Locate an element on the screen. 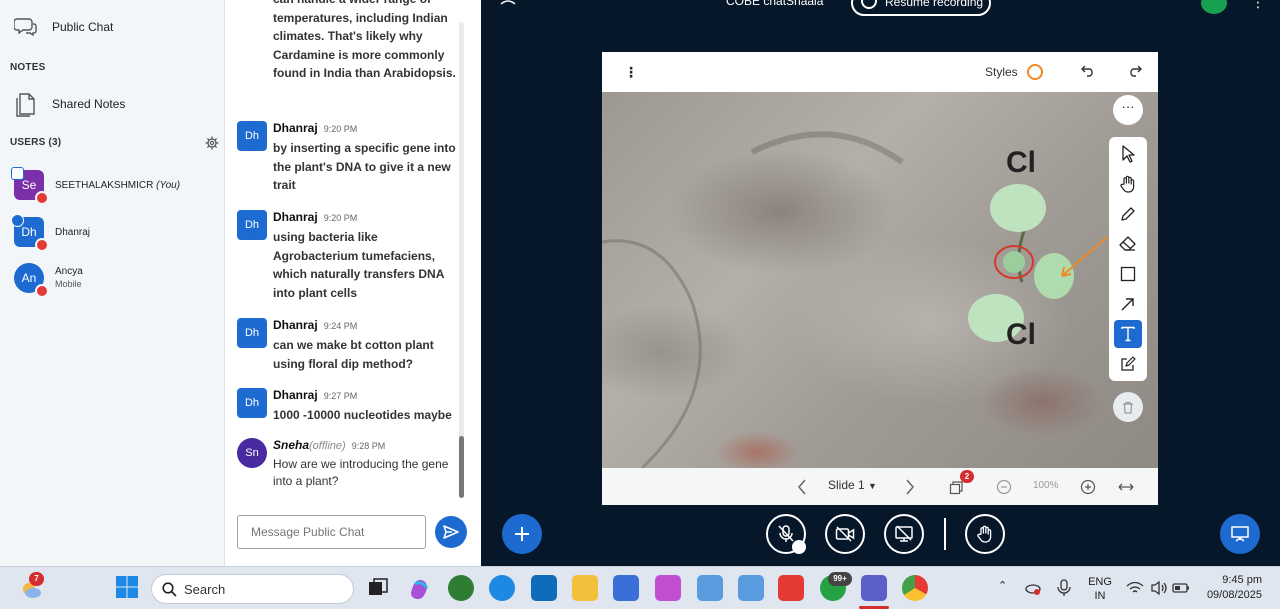 This screenshot has width=1280, height=609. wifi-icon is located at coordinates (1135, 588).